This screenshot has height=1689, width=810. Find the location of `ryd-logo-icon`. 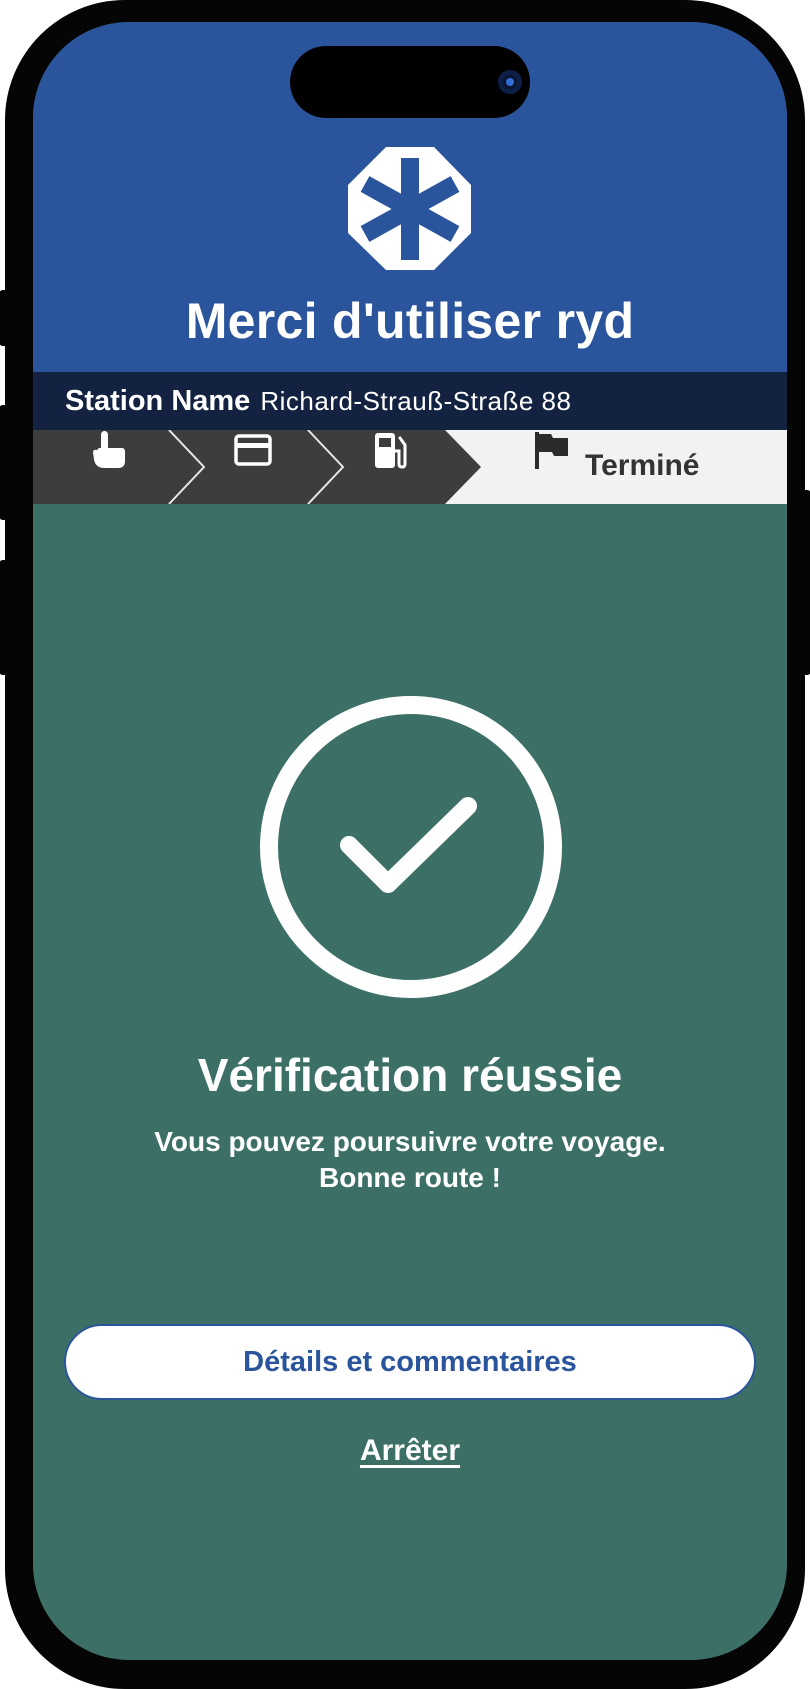

ryd-logo-icon is located at coordinates (409, 208).